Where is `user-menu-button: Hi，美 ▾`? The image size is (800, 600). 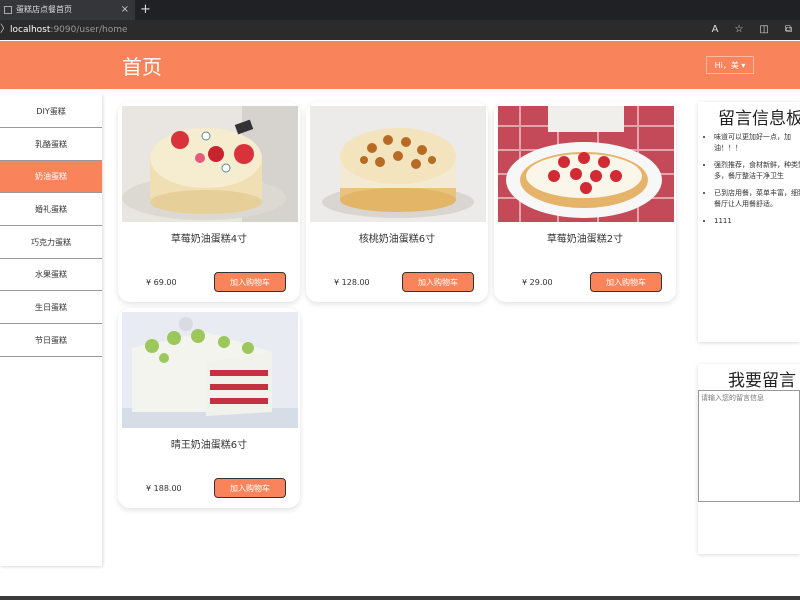
user-menu-button: Hi，美 ▾ is located at coordinates (730, 65).